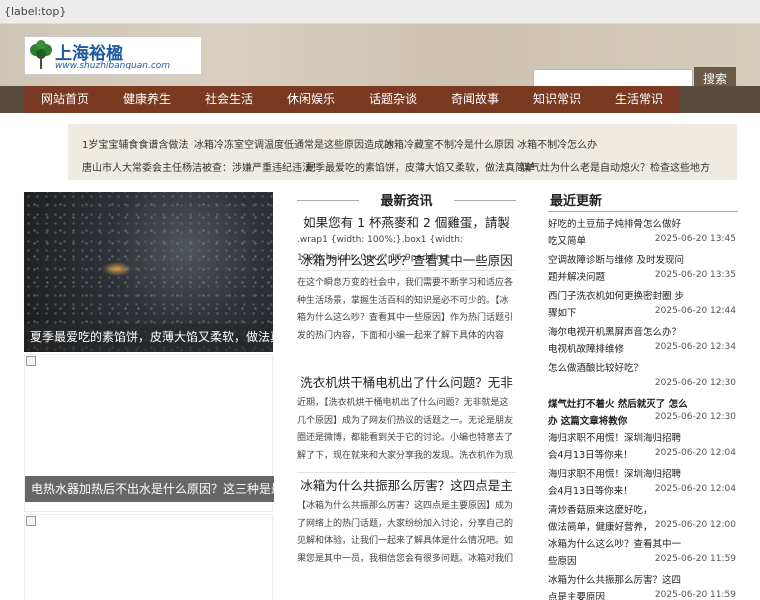  I want to click on slide-image-broken, so click(148, 557).